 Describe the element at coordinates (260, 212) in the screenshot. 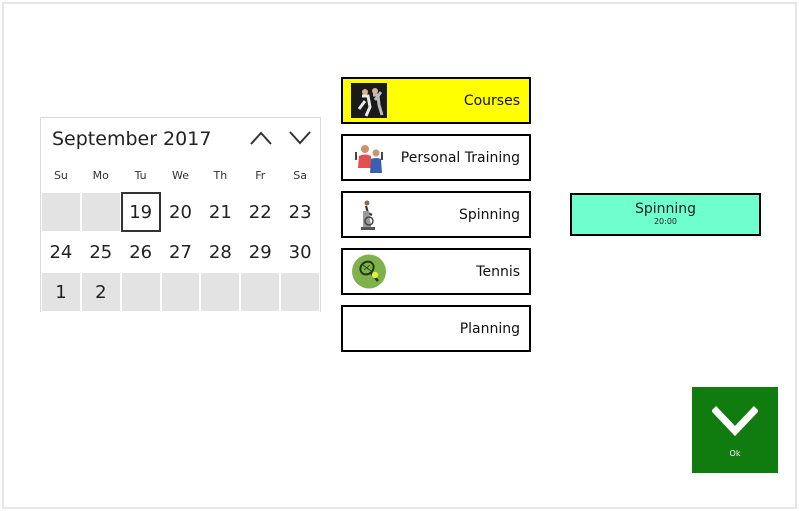

I see `calendar-day: 22` at that location.